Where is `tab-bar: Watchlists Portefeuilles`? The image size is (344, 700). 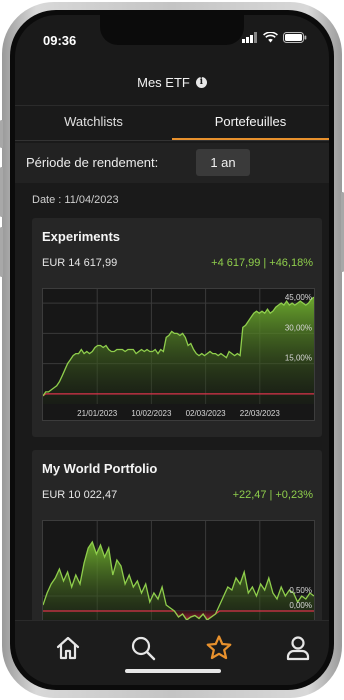
tab-bar: Watchlists Portefeuilles is located at coordinates (172, 123).